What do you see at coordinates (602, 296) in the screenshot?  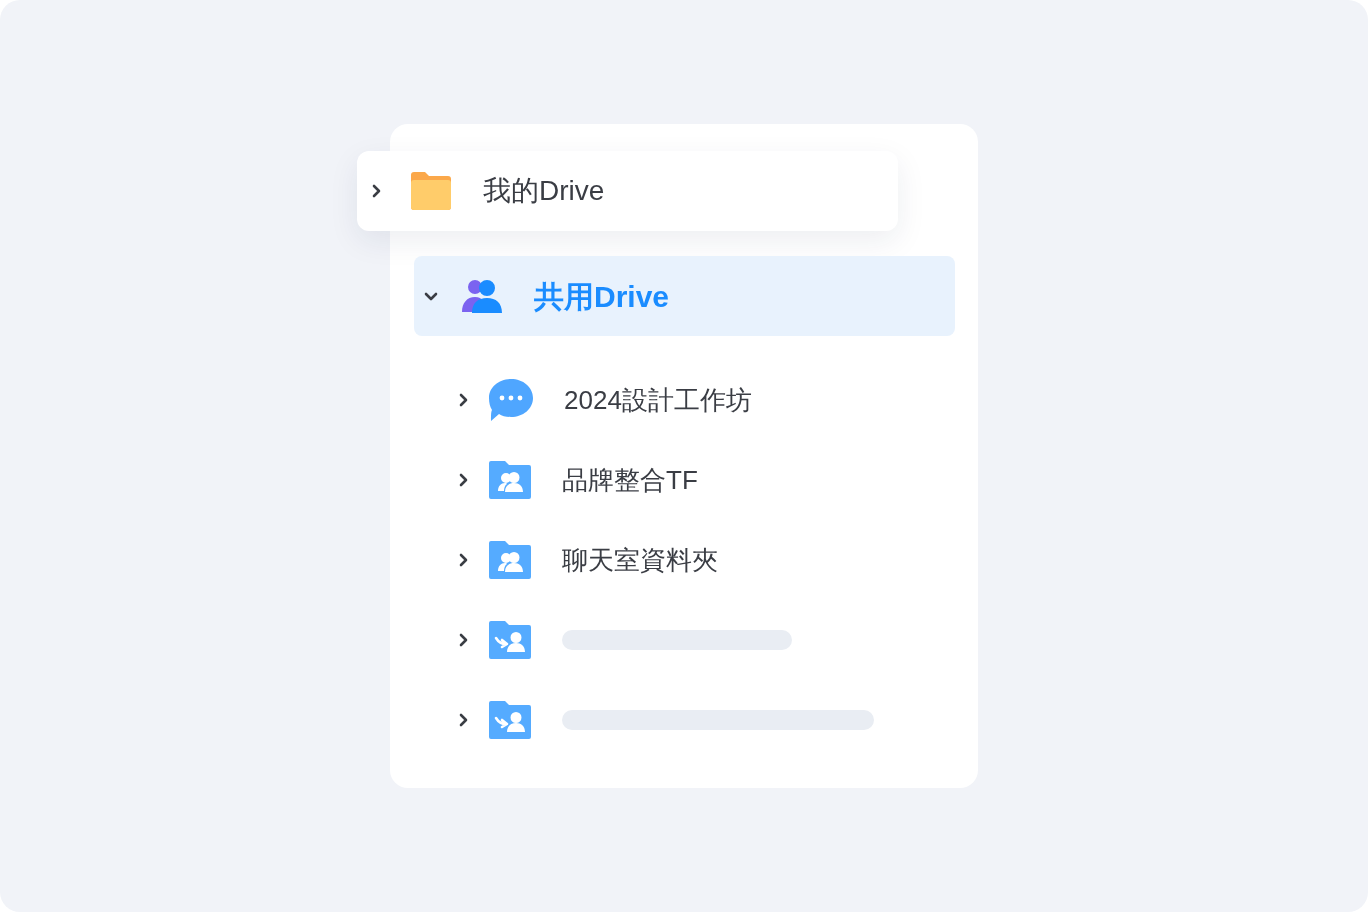 I see `tree-item-label: 共用Drive` at bounding box center [602, 296].